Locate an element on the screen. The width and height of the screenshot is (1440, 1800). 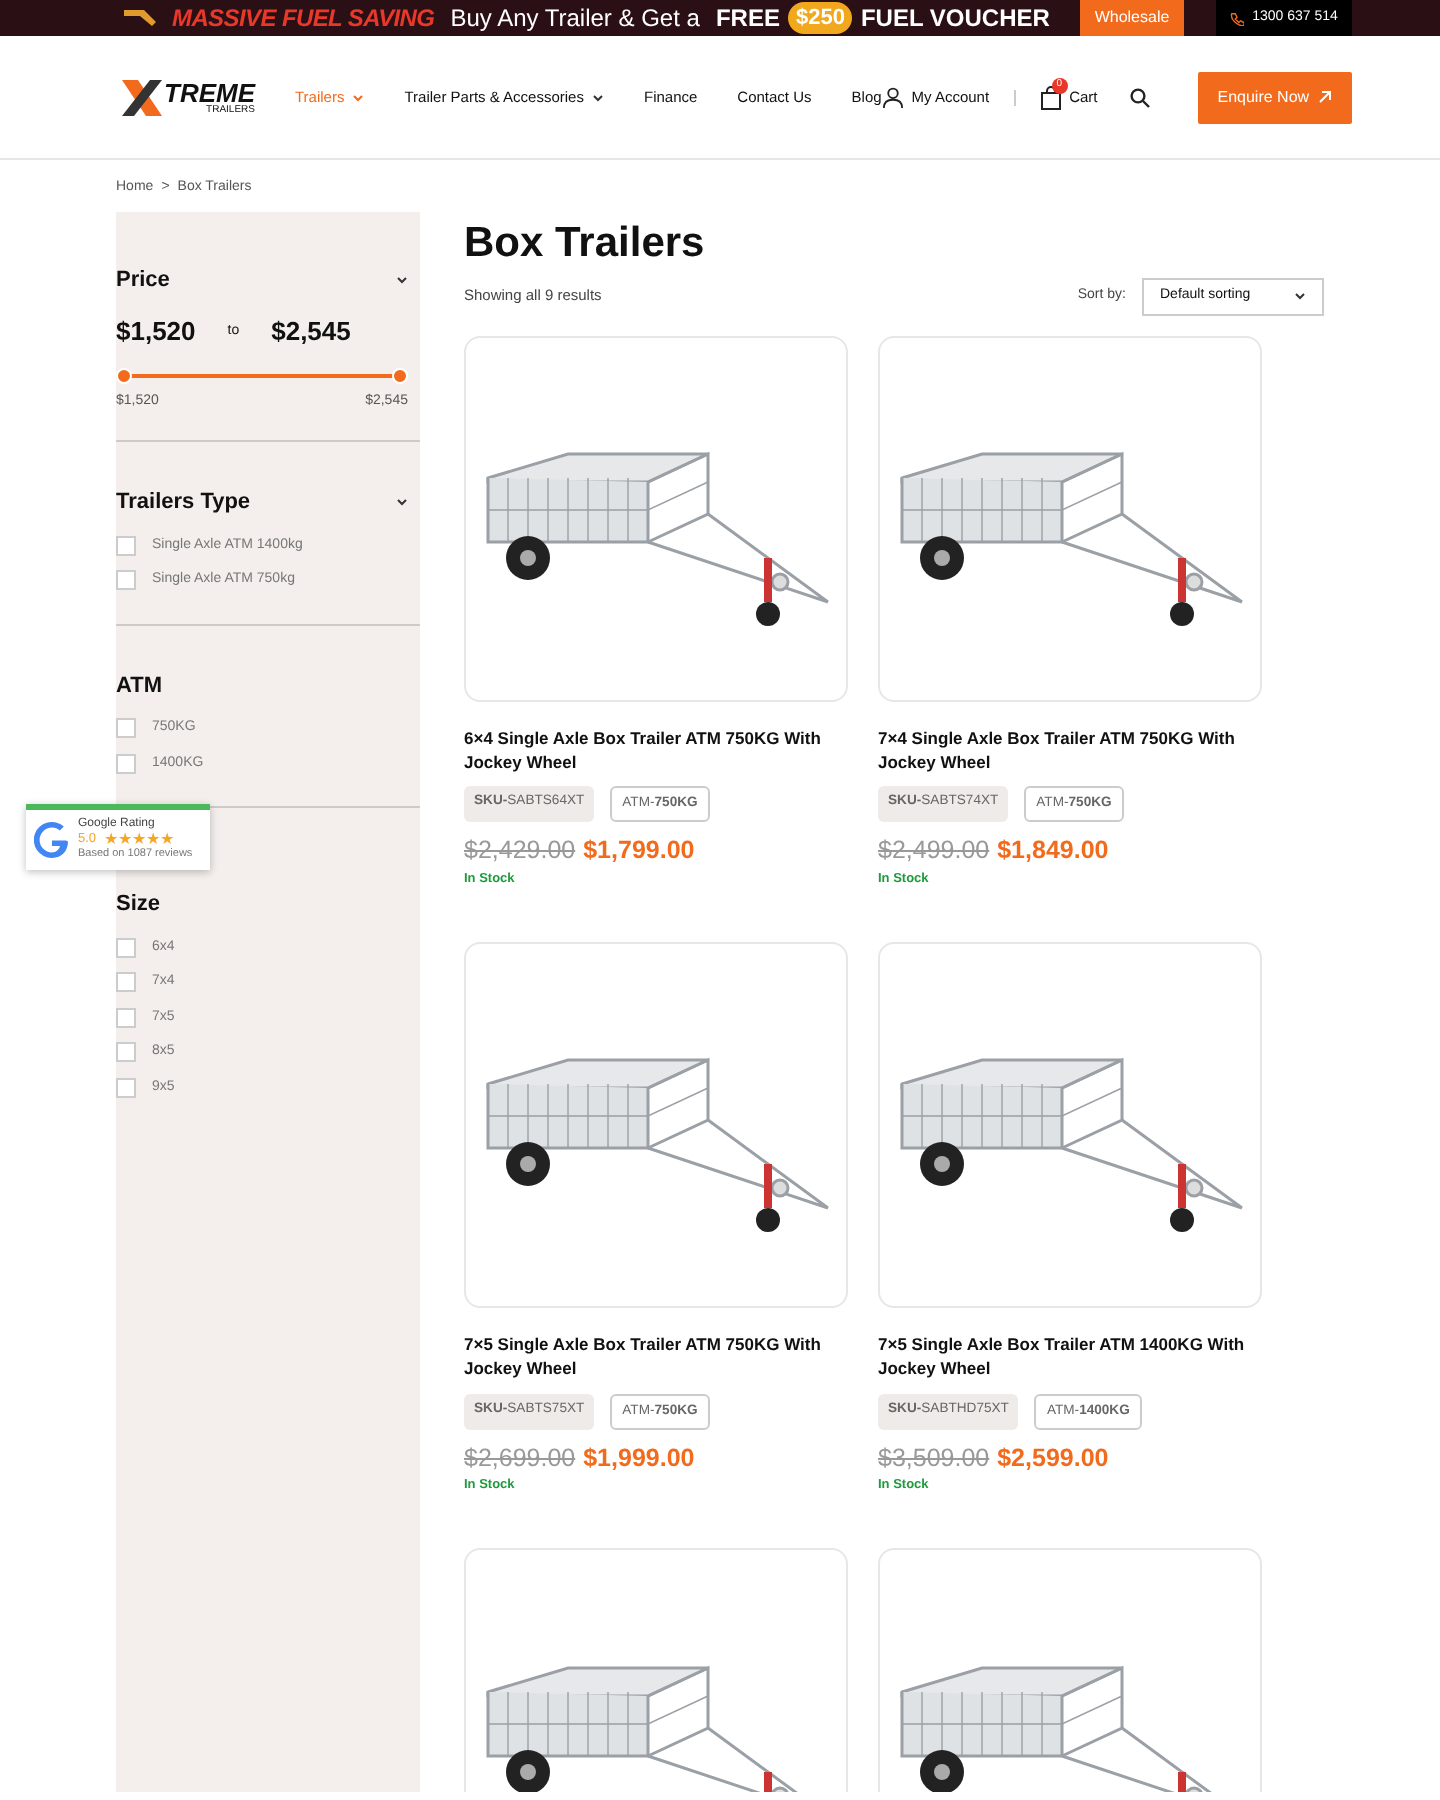
price-min: $1,520 is located at coordinates (156, 332).